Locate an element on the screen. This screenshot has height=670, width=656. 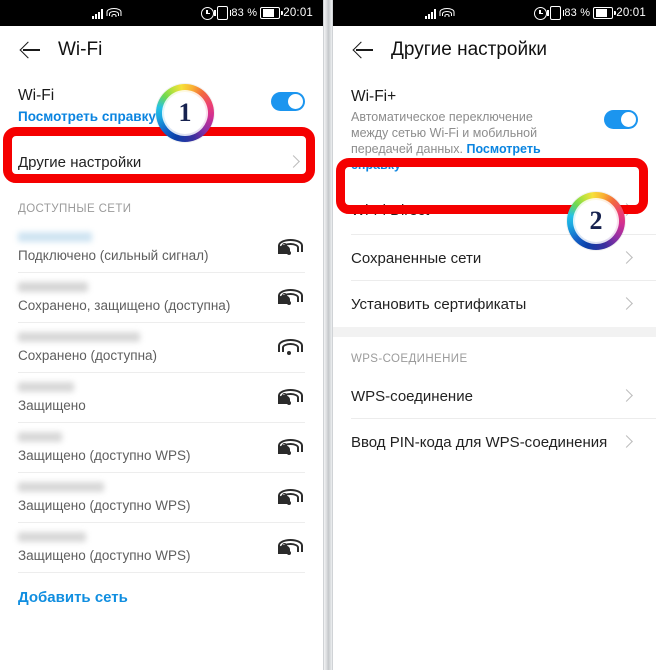
step-badge-1: 1 is located at coordinates (185, 113).